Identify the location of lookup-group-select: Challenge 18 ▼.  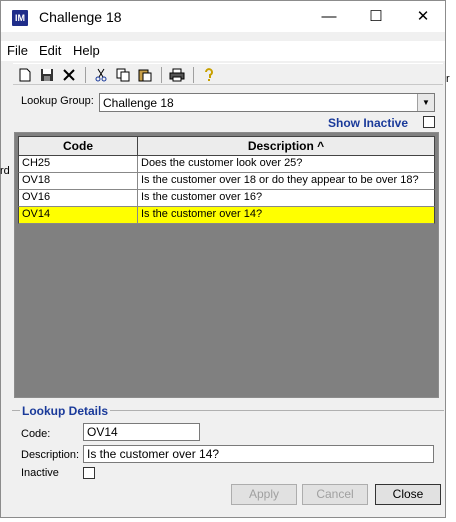
(267, 102).